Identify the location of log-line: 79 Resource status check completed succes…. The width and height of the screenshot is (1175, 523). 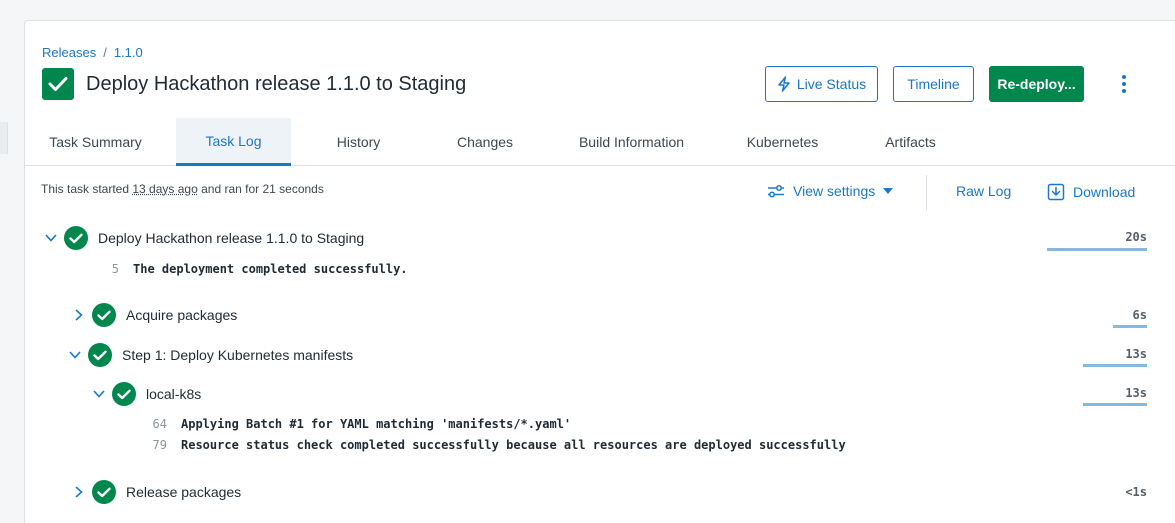
(494, 445).